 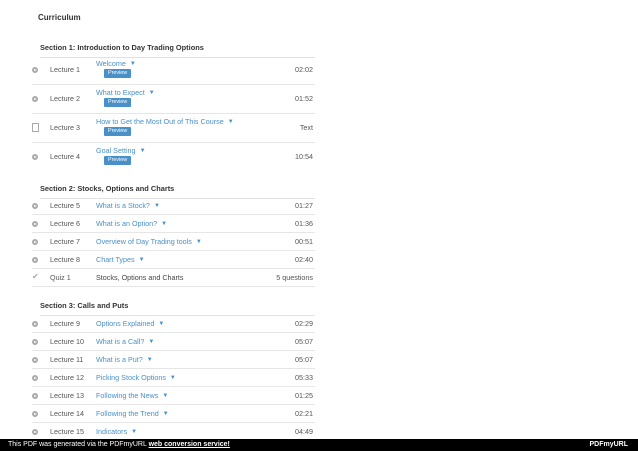 What do you see at coordinates (304, 98) in the screenshot?
I see `lecture-duration: 01:52` at bounding box center [304, 98].